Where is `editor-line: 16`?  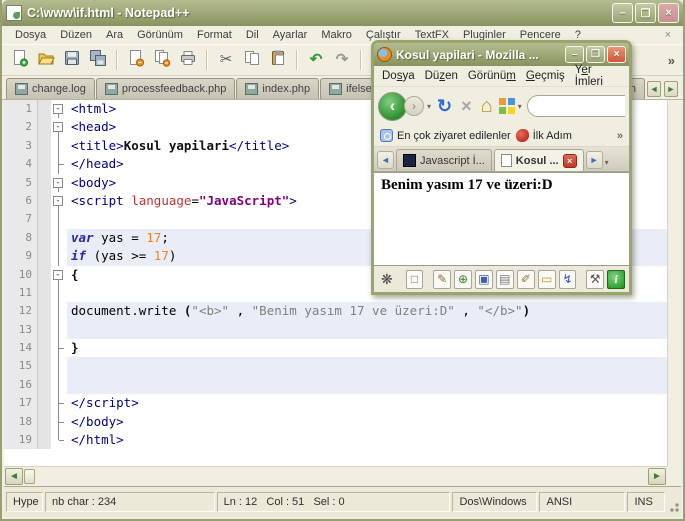 editor-line: 16 is located at coordinates (335, 385).